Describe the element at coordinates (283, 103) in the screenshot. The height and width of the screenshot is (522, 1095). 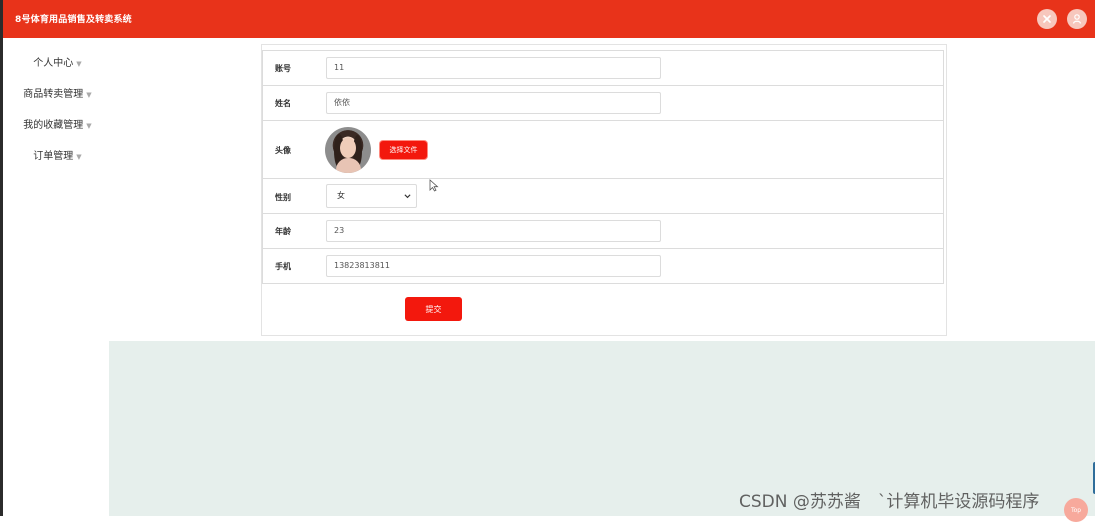
I see `name-label: 姓名` at that location.